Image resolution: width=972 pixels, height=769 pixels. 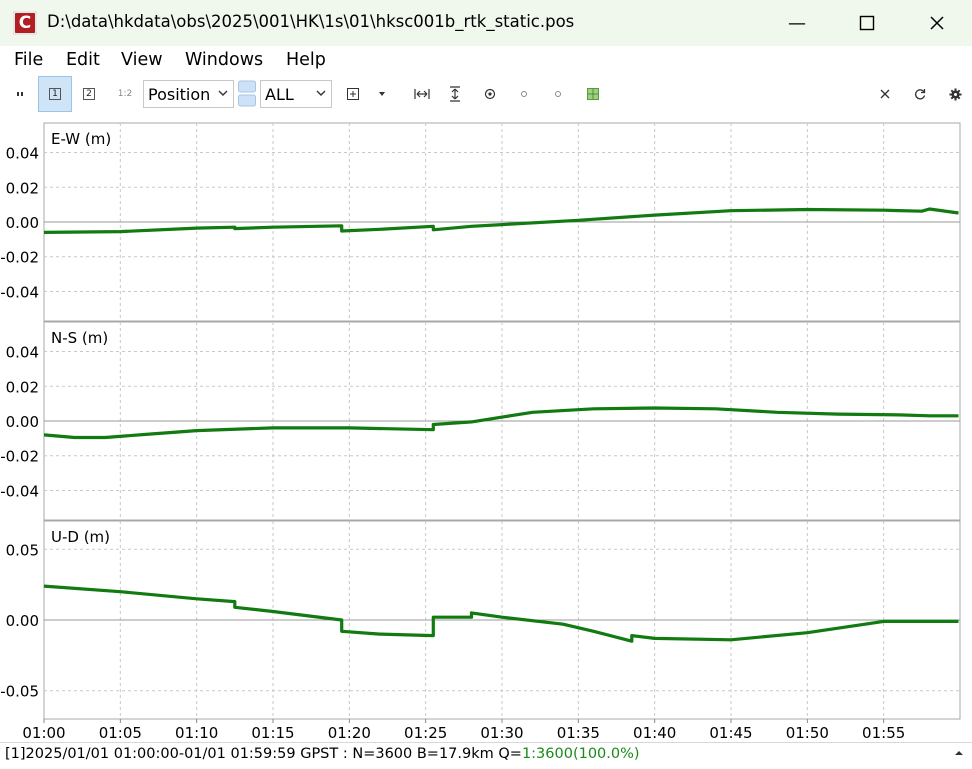 What do you see at coordinates (580, 754) in the screenshot?
I see `status-quality: 1:3600(100.0%)` at bounding box center [580, 754].